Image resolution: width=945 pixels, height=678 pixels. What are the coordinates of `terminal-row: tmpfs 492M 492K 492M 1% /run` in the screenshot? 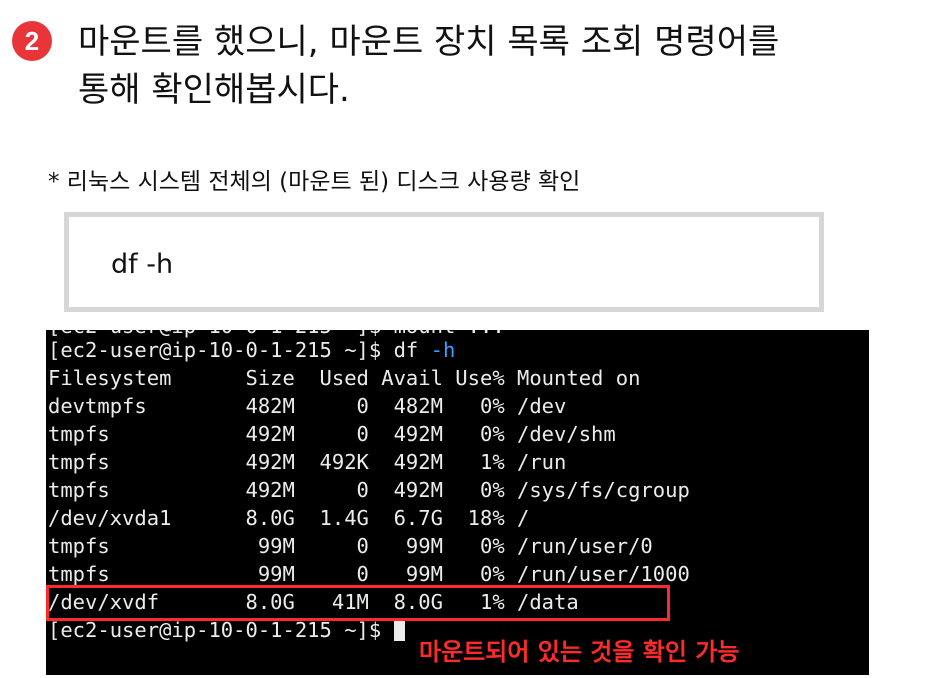 It's located at (307, 462).